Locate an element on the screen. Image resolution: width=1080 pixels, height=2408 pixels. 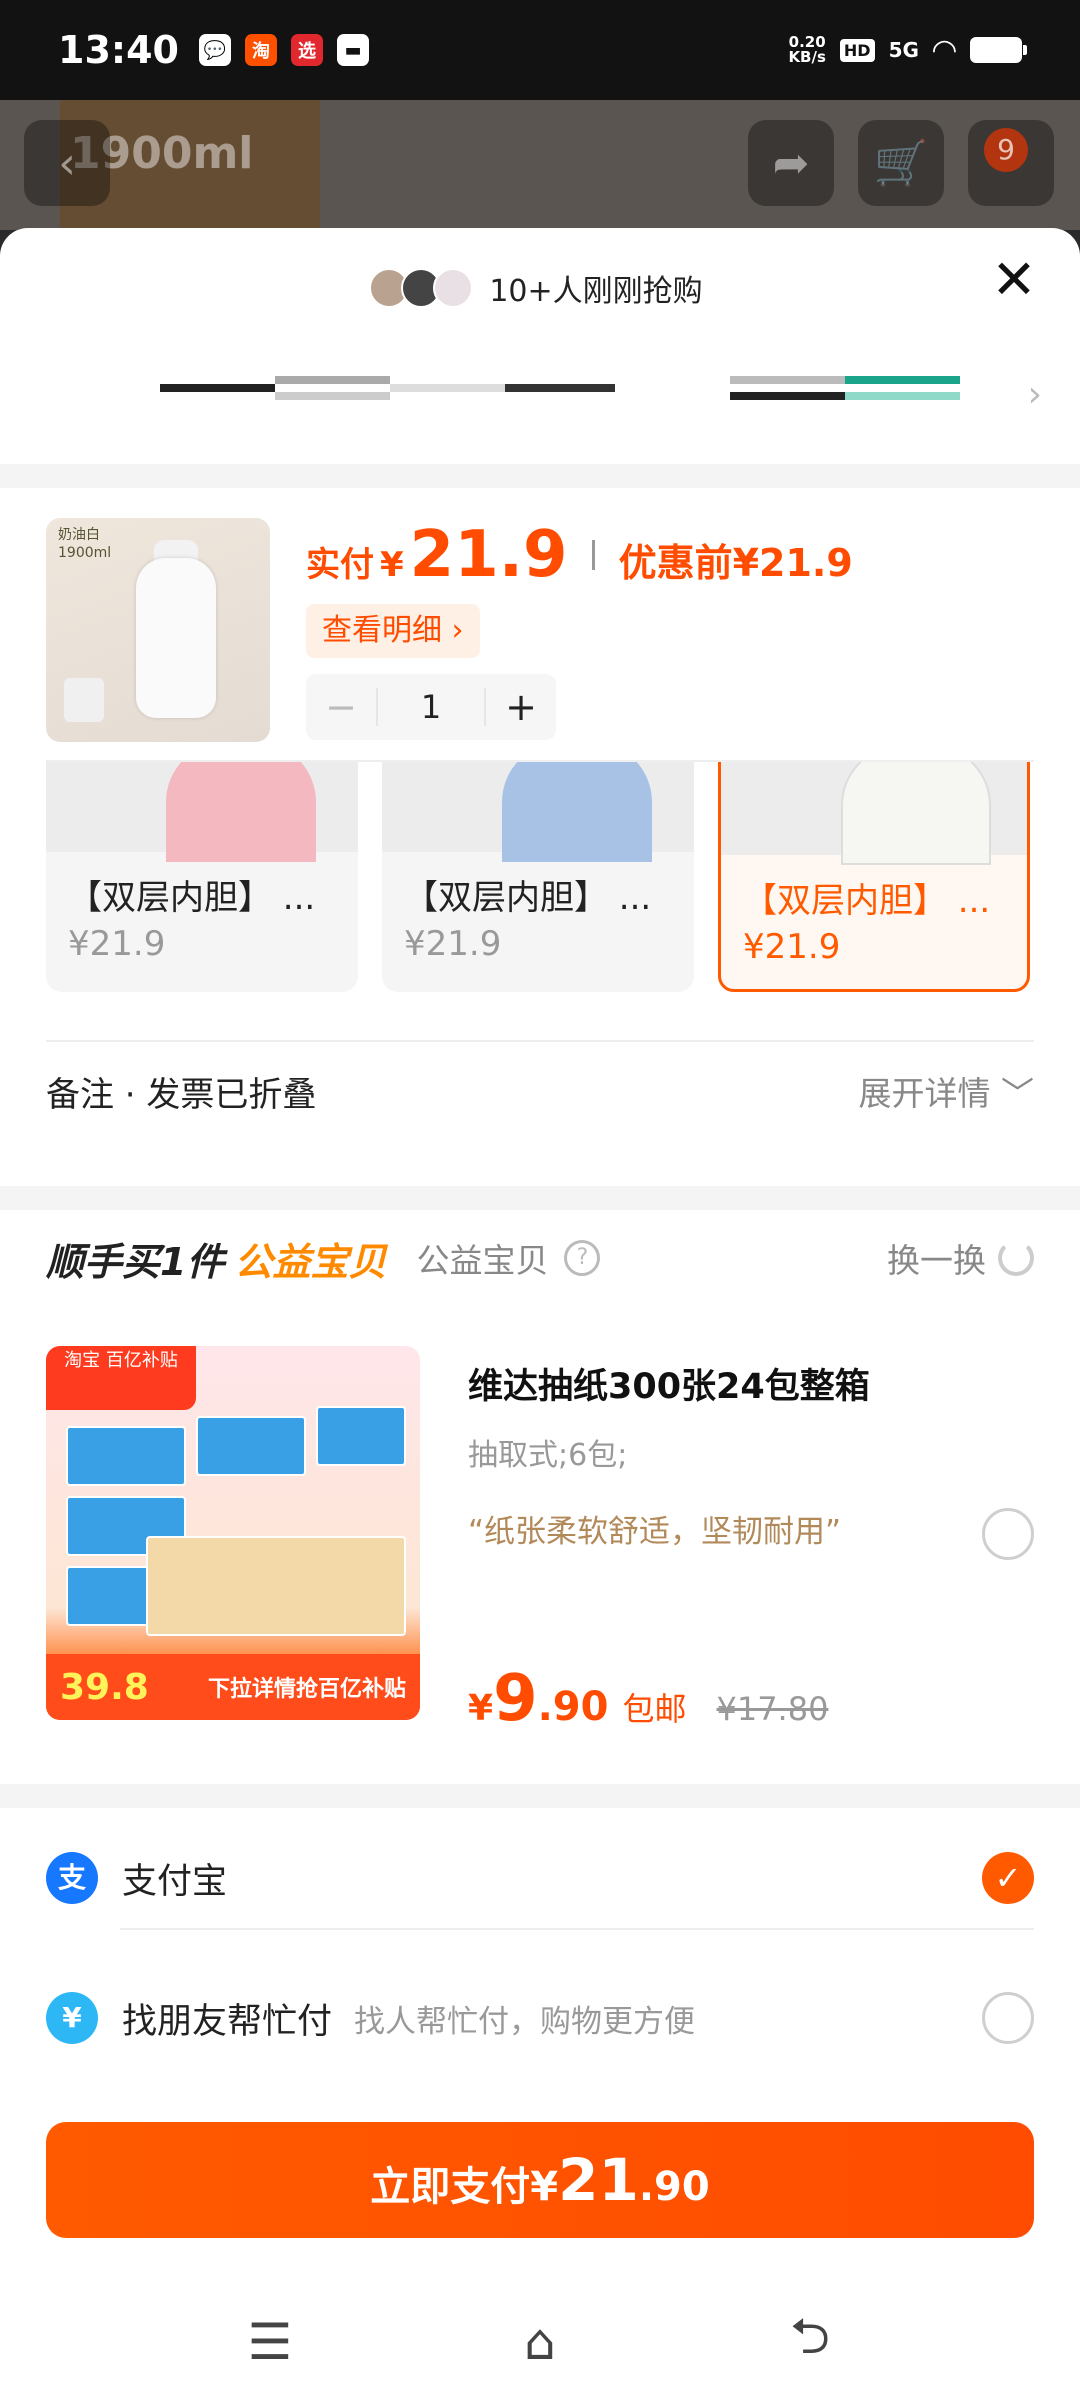
message-icon: ▬ is located at coordinates (352, 50).